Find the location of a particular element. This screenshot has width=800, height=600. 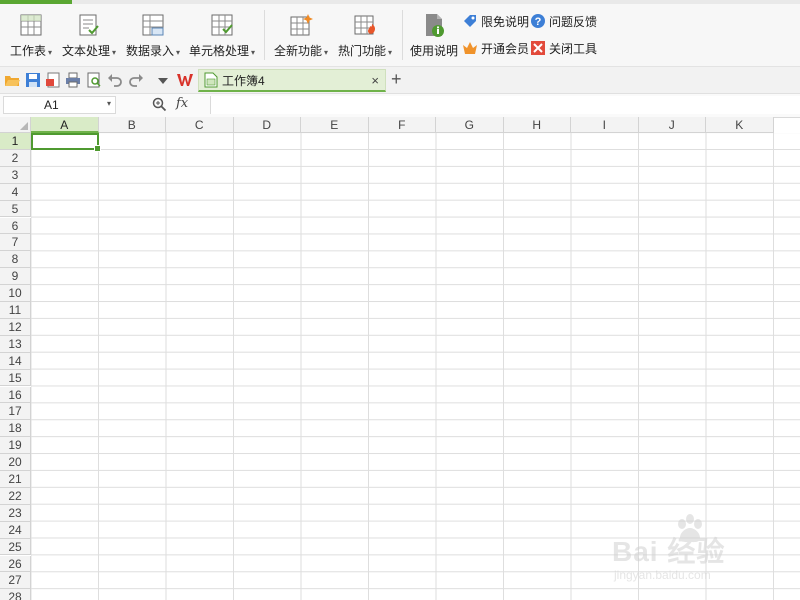

watermark-text: Bai 经验 is located at coordinates (669, 551).